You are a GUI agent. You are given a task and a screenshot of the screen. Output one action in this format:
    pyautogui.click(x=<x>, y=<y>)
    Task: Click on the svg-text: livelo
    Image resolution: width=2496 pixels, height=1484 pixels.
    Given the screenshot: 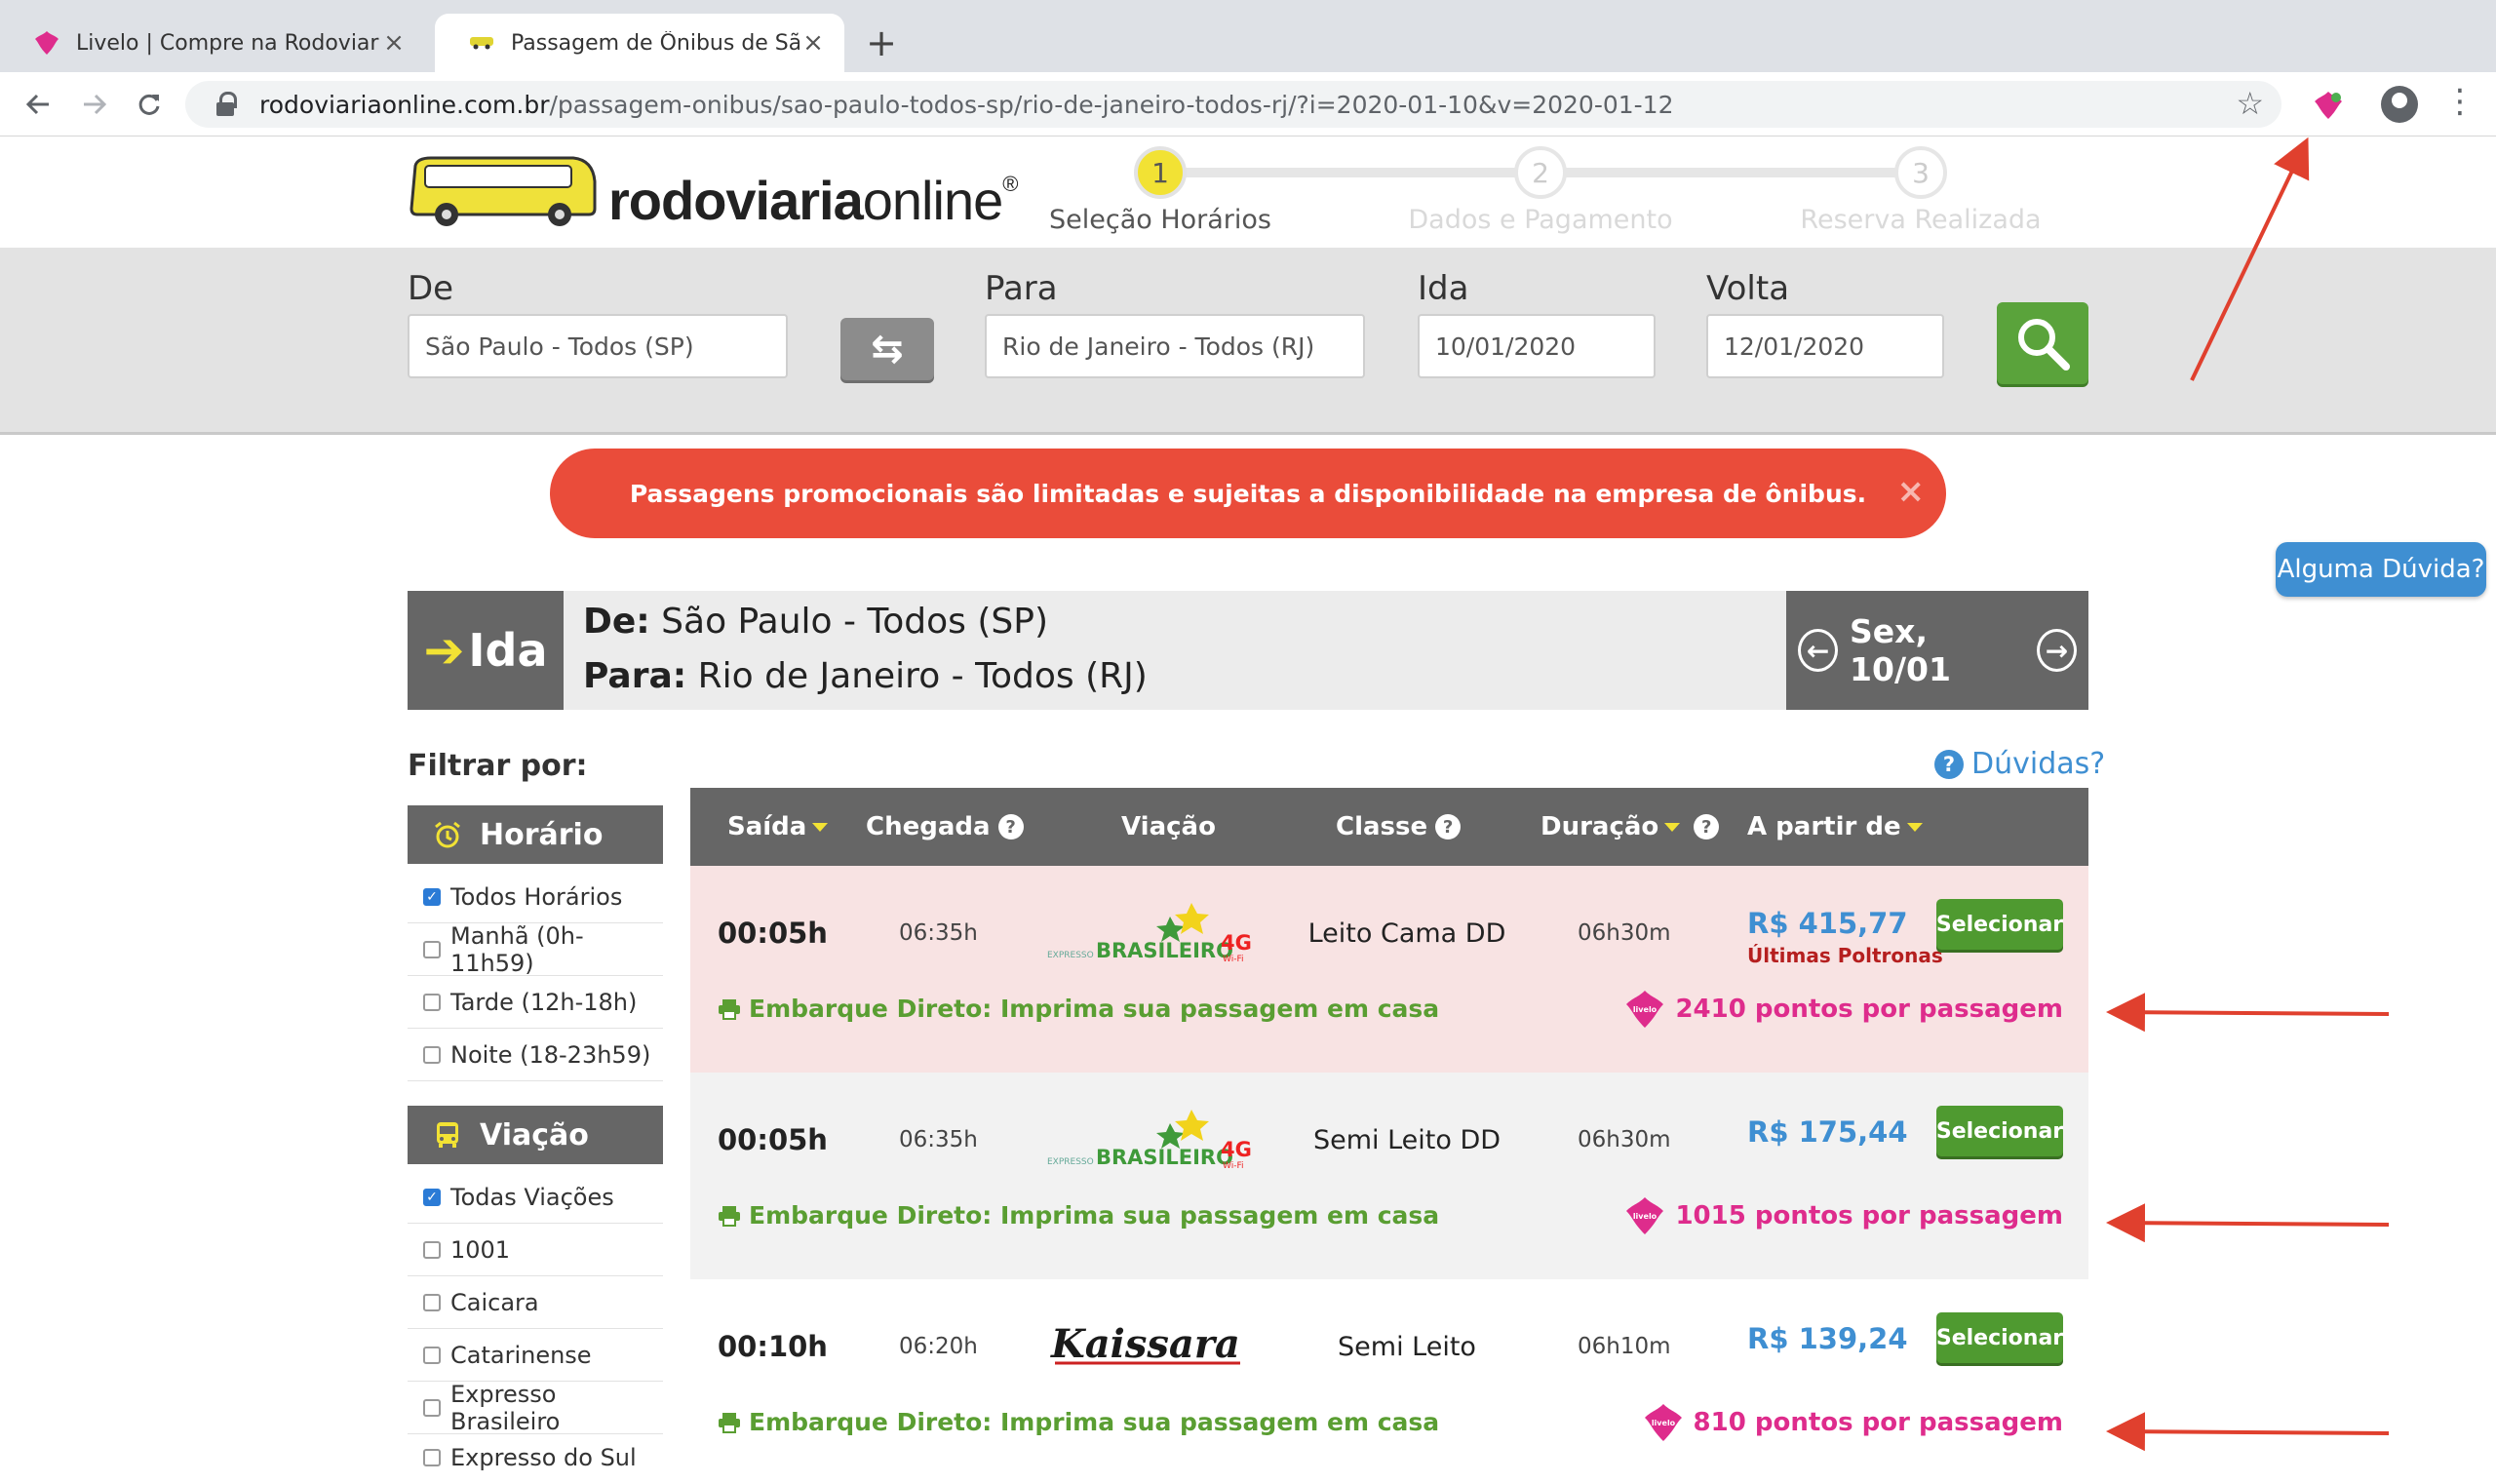 What is the action you would take?
    pyautogui.click(x=1663, y=1423)
    